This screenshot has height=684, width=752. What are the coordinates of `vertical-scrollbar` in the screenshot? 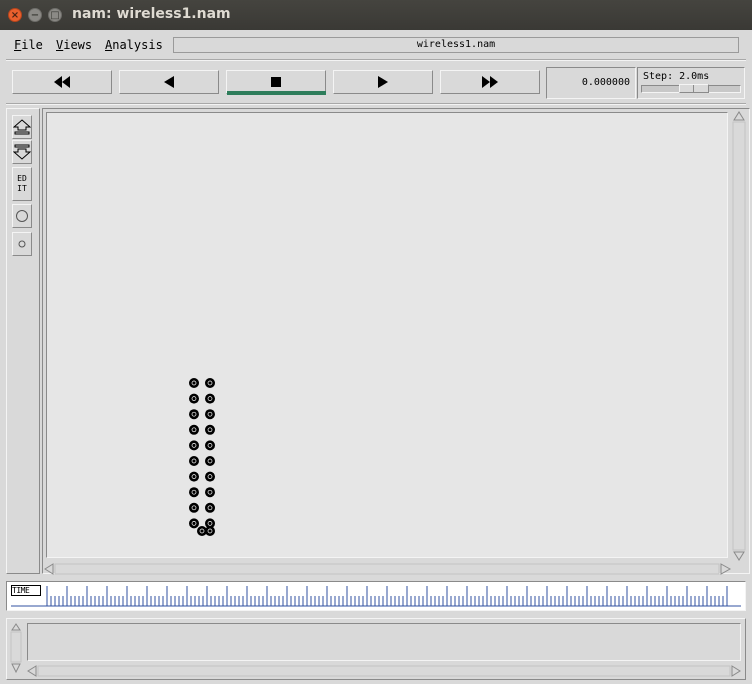 It's located at (739, 336).